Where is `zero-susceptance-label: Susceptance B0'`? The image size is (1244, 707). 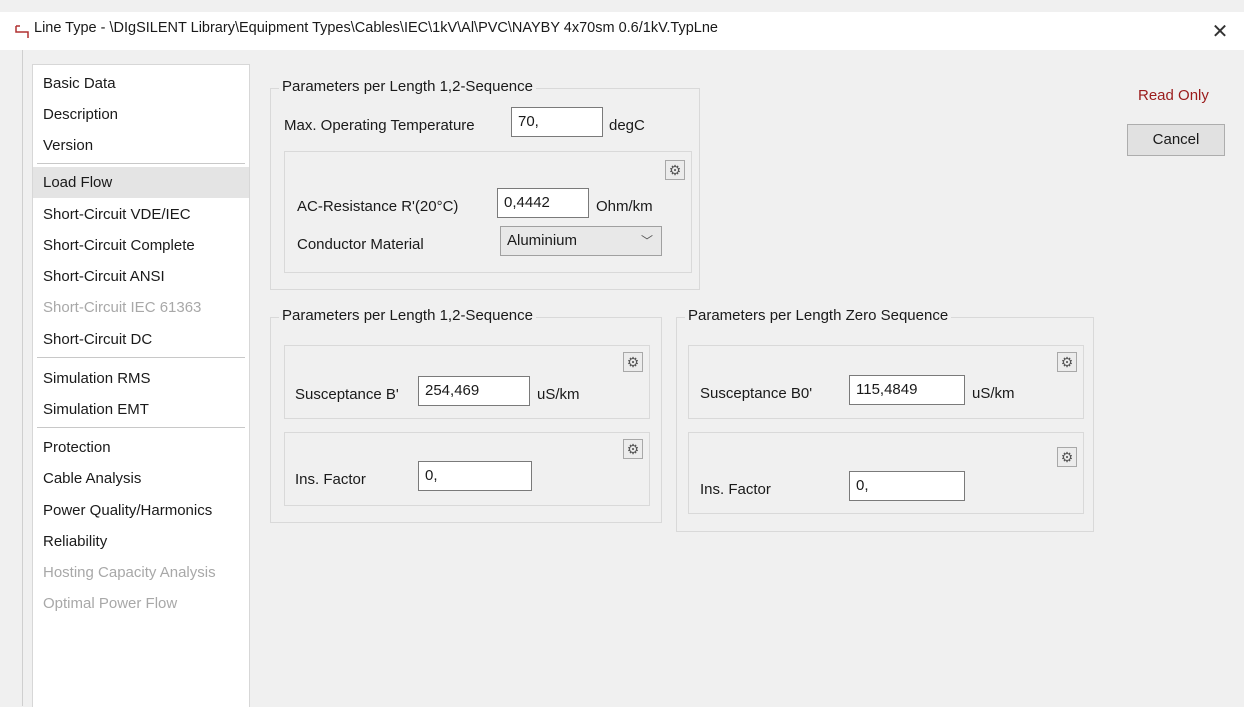 zero-susceptance-label: Susceptance B0' is located at coordinates (756, 393).